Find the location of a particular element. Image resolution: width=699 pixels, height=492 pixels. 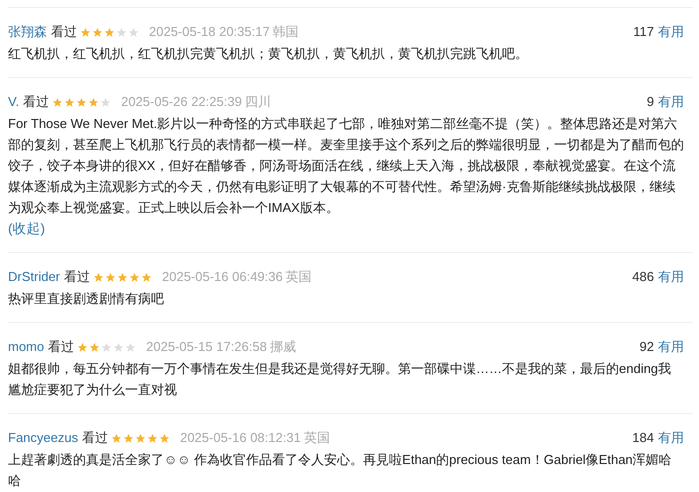

review-text: 上趕著劇透的真是活全家了☺☺ 作為收官作品看了令人安心。再見啦Ethan的precious team！Gabriel像Ethan浑媚哈哈 is located at coordinates (340, 470).